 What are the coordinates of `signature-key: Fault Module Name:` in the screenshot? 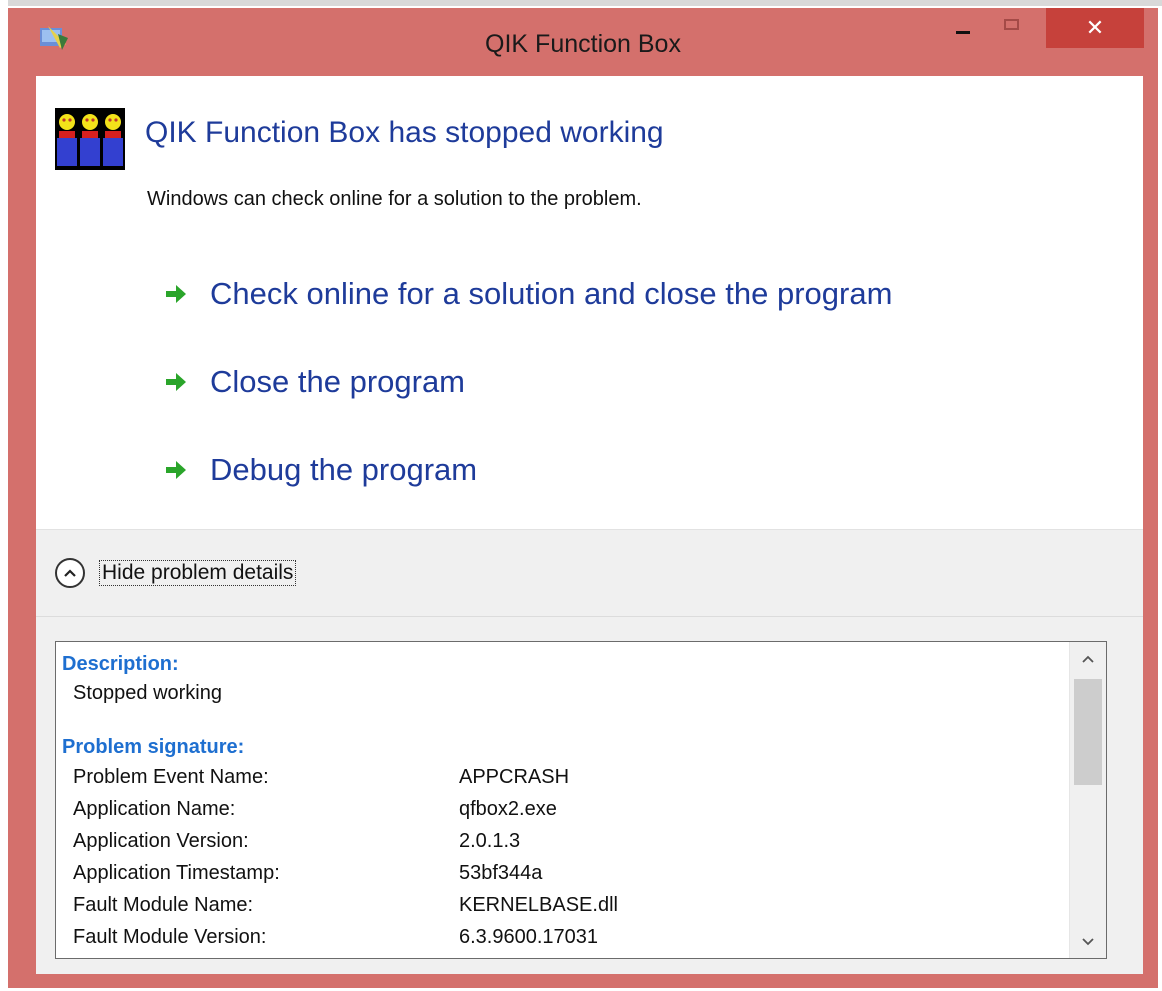 It's located at (163, 905).